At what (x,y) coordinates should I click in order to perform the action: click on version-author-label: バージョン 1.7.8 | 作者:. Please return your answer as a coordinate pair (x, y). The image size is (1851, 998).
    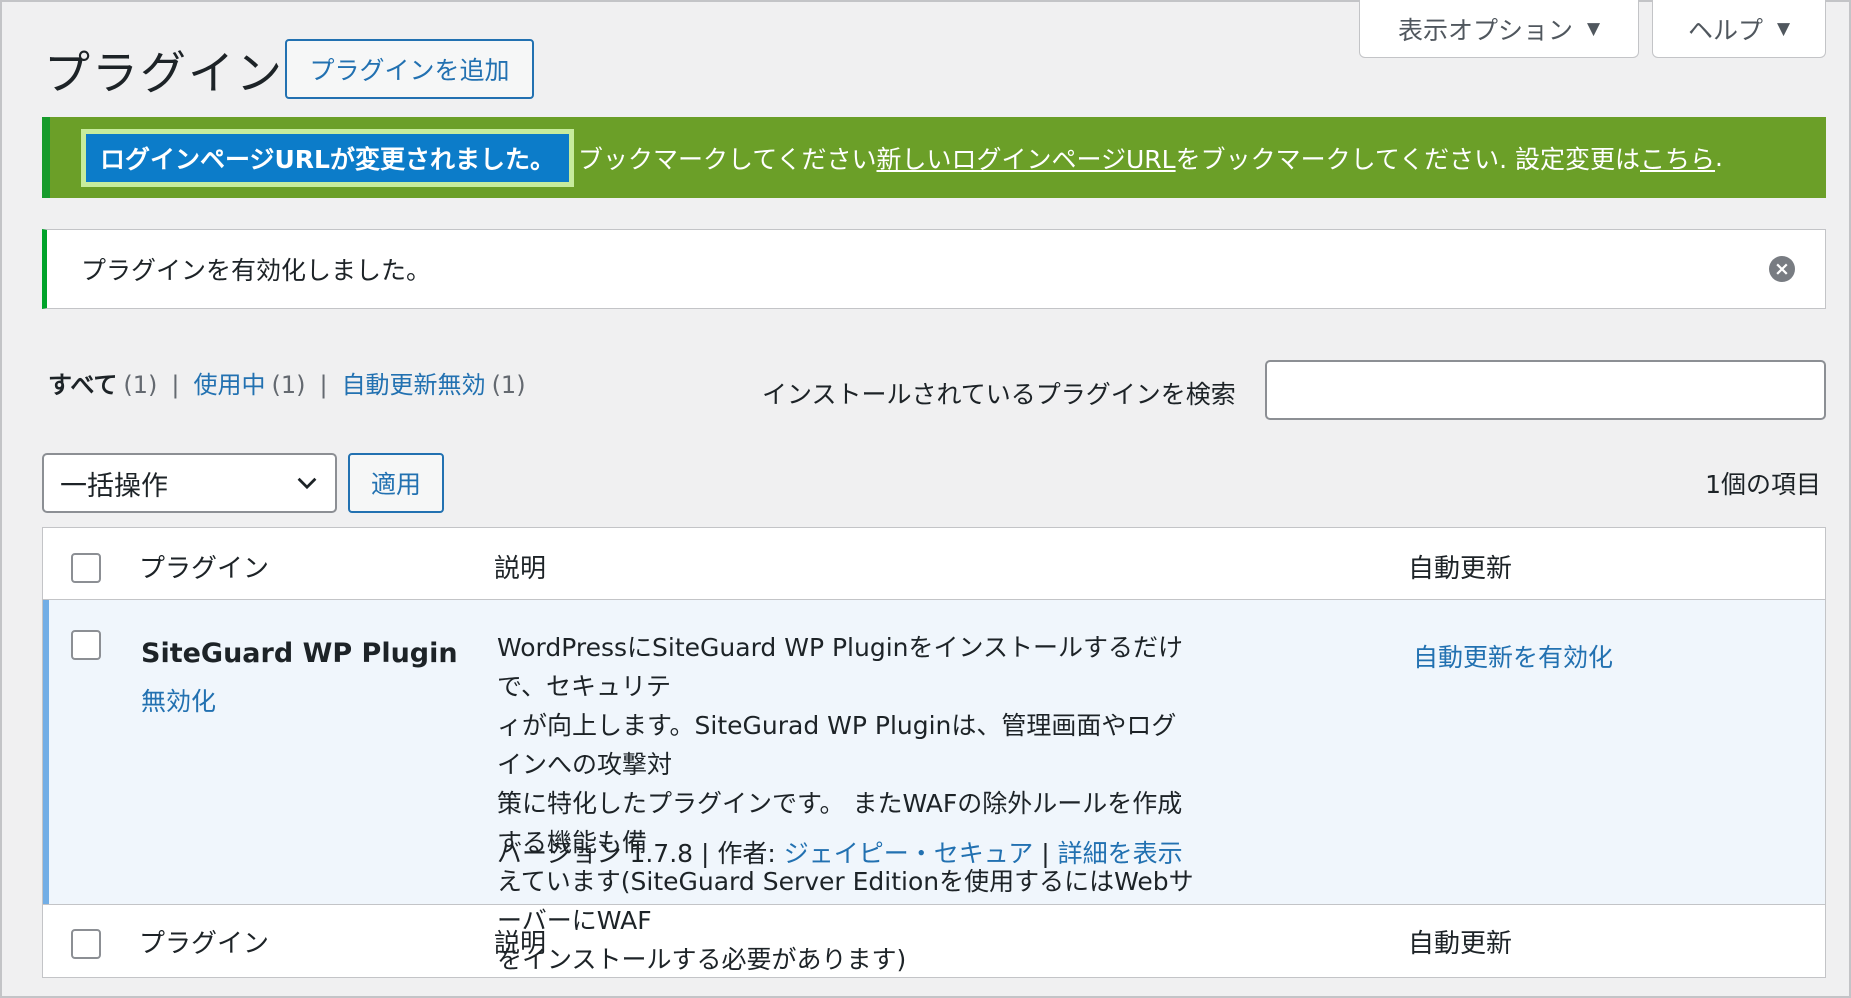
    Looking at the image, I should click on (640, 853).